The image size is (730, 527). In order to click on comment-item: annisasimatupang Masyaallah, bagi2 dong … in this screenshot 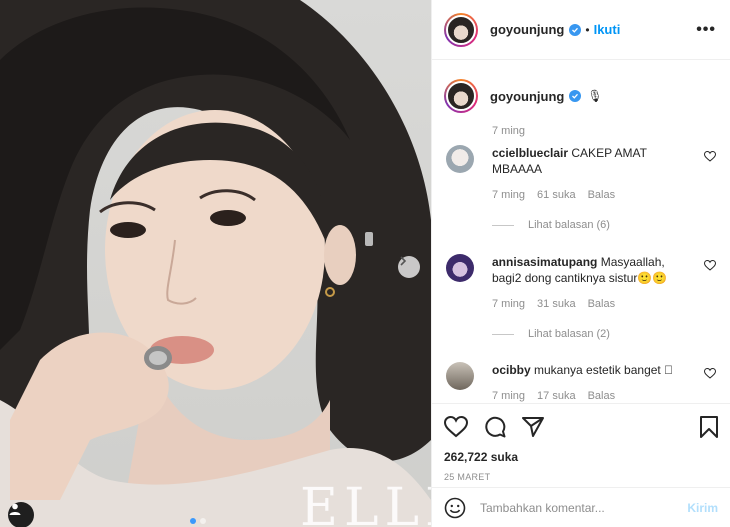, I will do `click(581, 282)`.